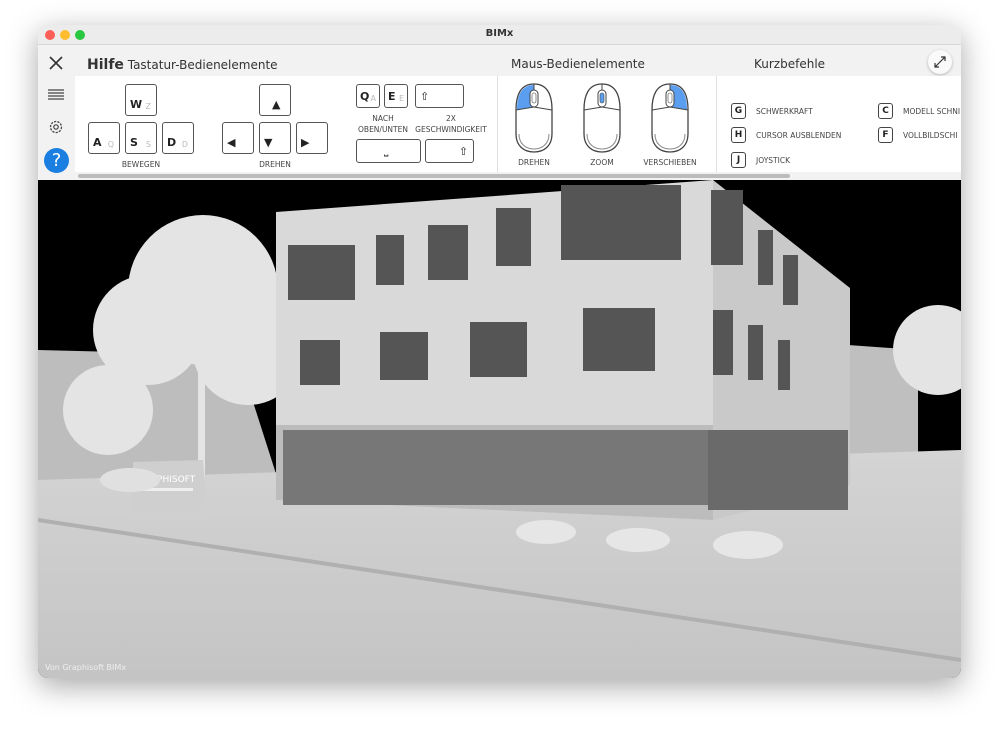 Image resolution: width=999 pixels, height=729 pixels. What do you see at coordinates (451, 124) in the screenshot?
I see `speed-label: 2X GESCHWINDIGKEIT` at bounding box center [451, 124].